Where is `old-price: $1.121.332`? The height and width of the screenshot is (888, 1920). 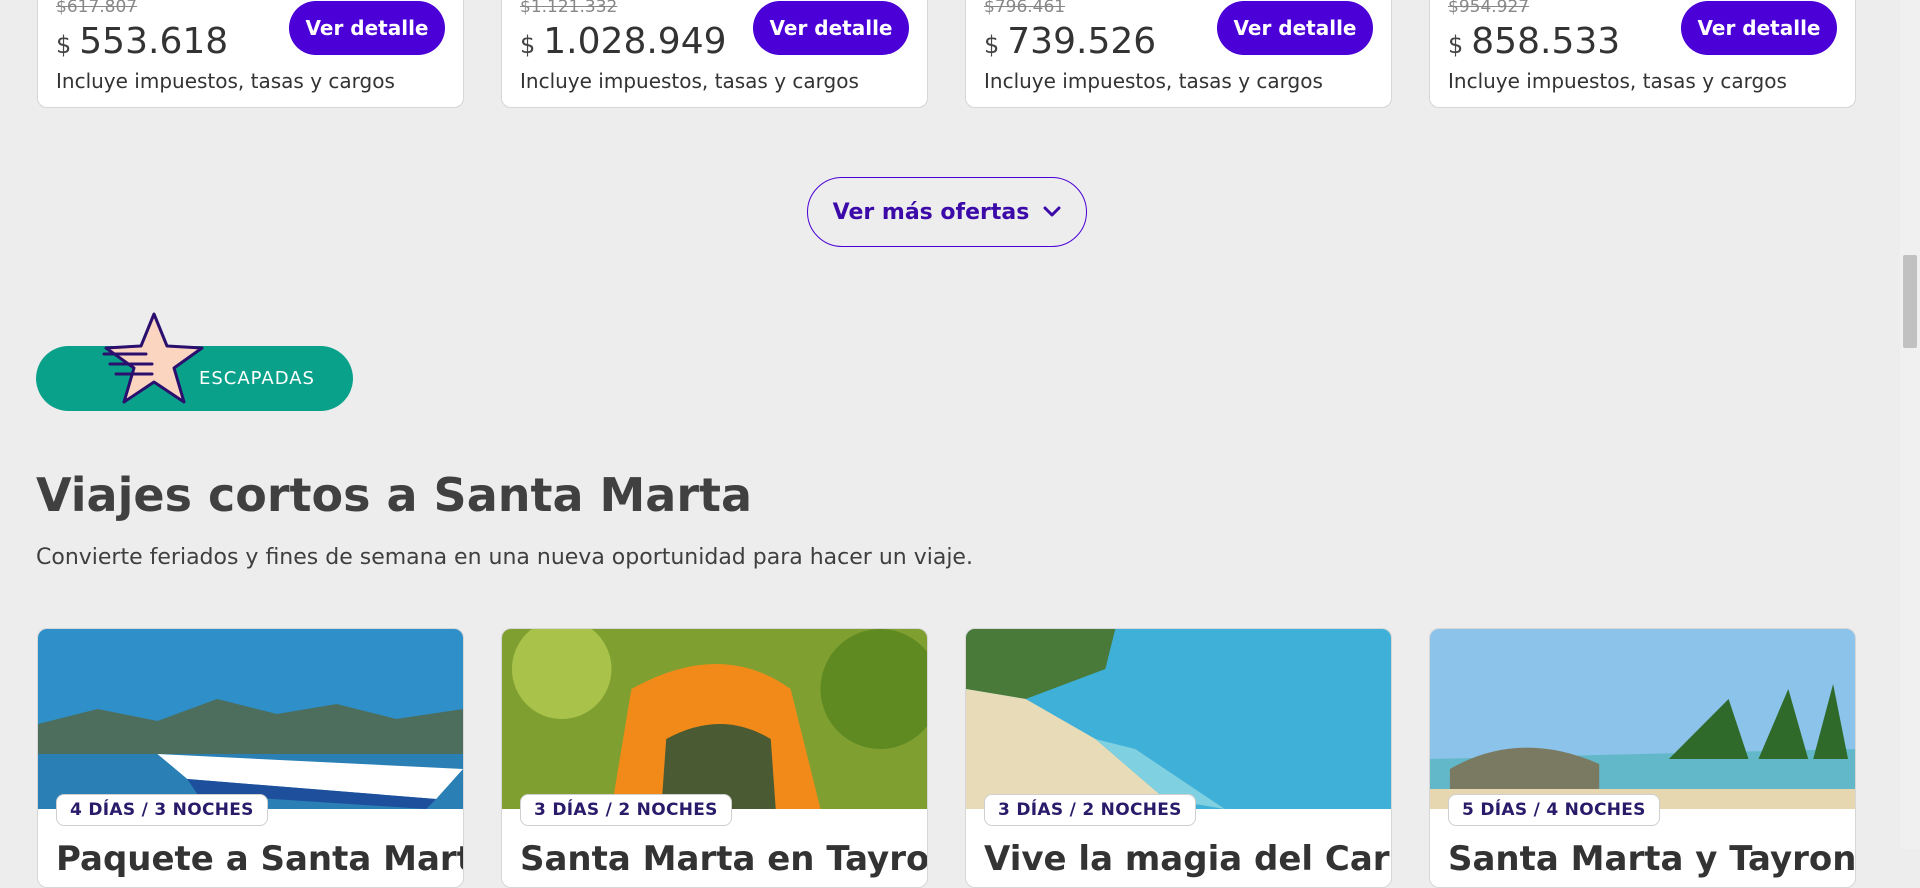 old-price: $1.121.332 is located at coordinates (569, 8).